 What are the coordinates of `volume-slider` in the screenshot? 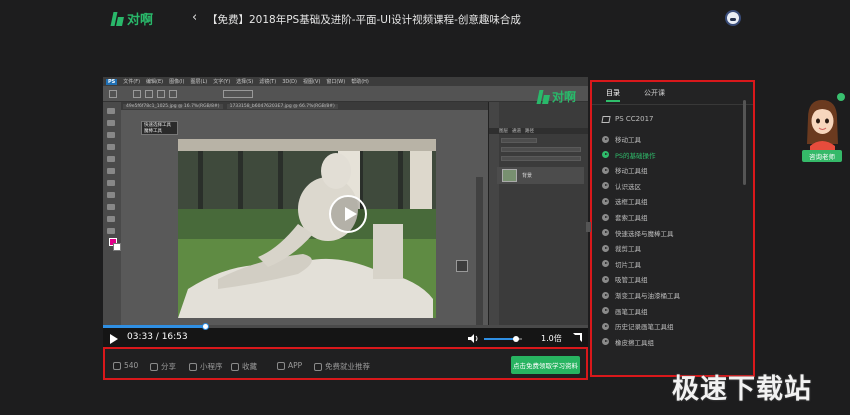 It's located at (503, 339).